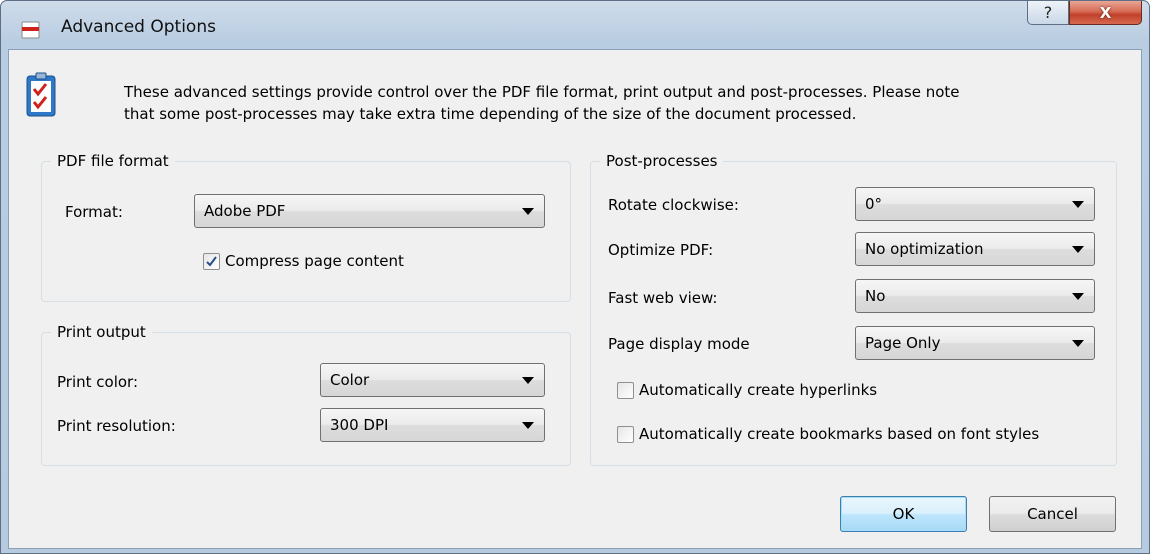  I want to click on help-button: ?, so click(1048, 13).